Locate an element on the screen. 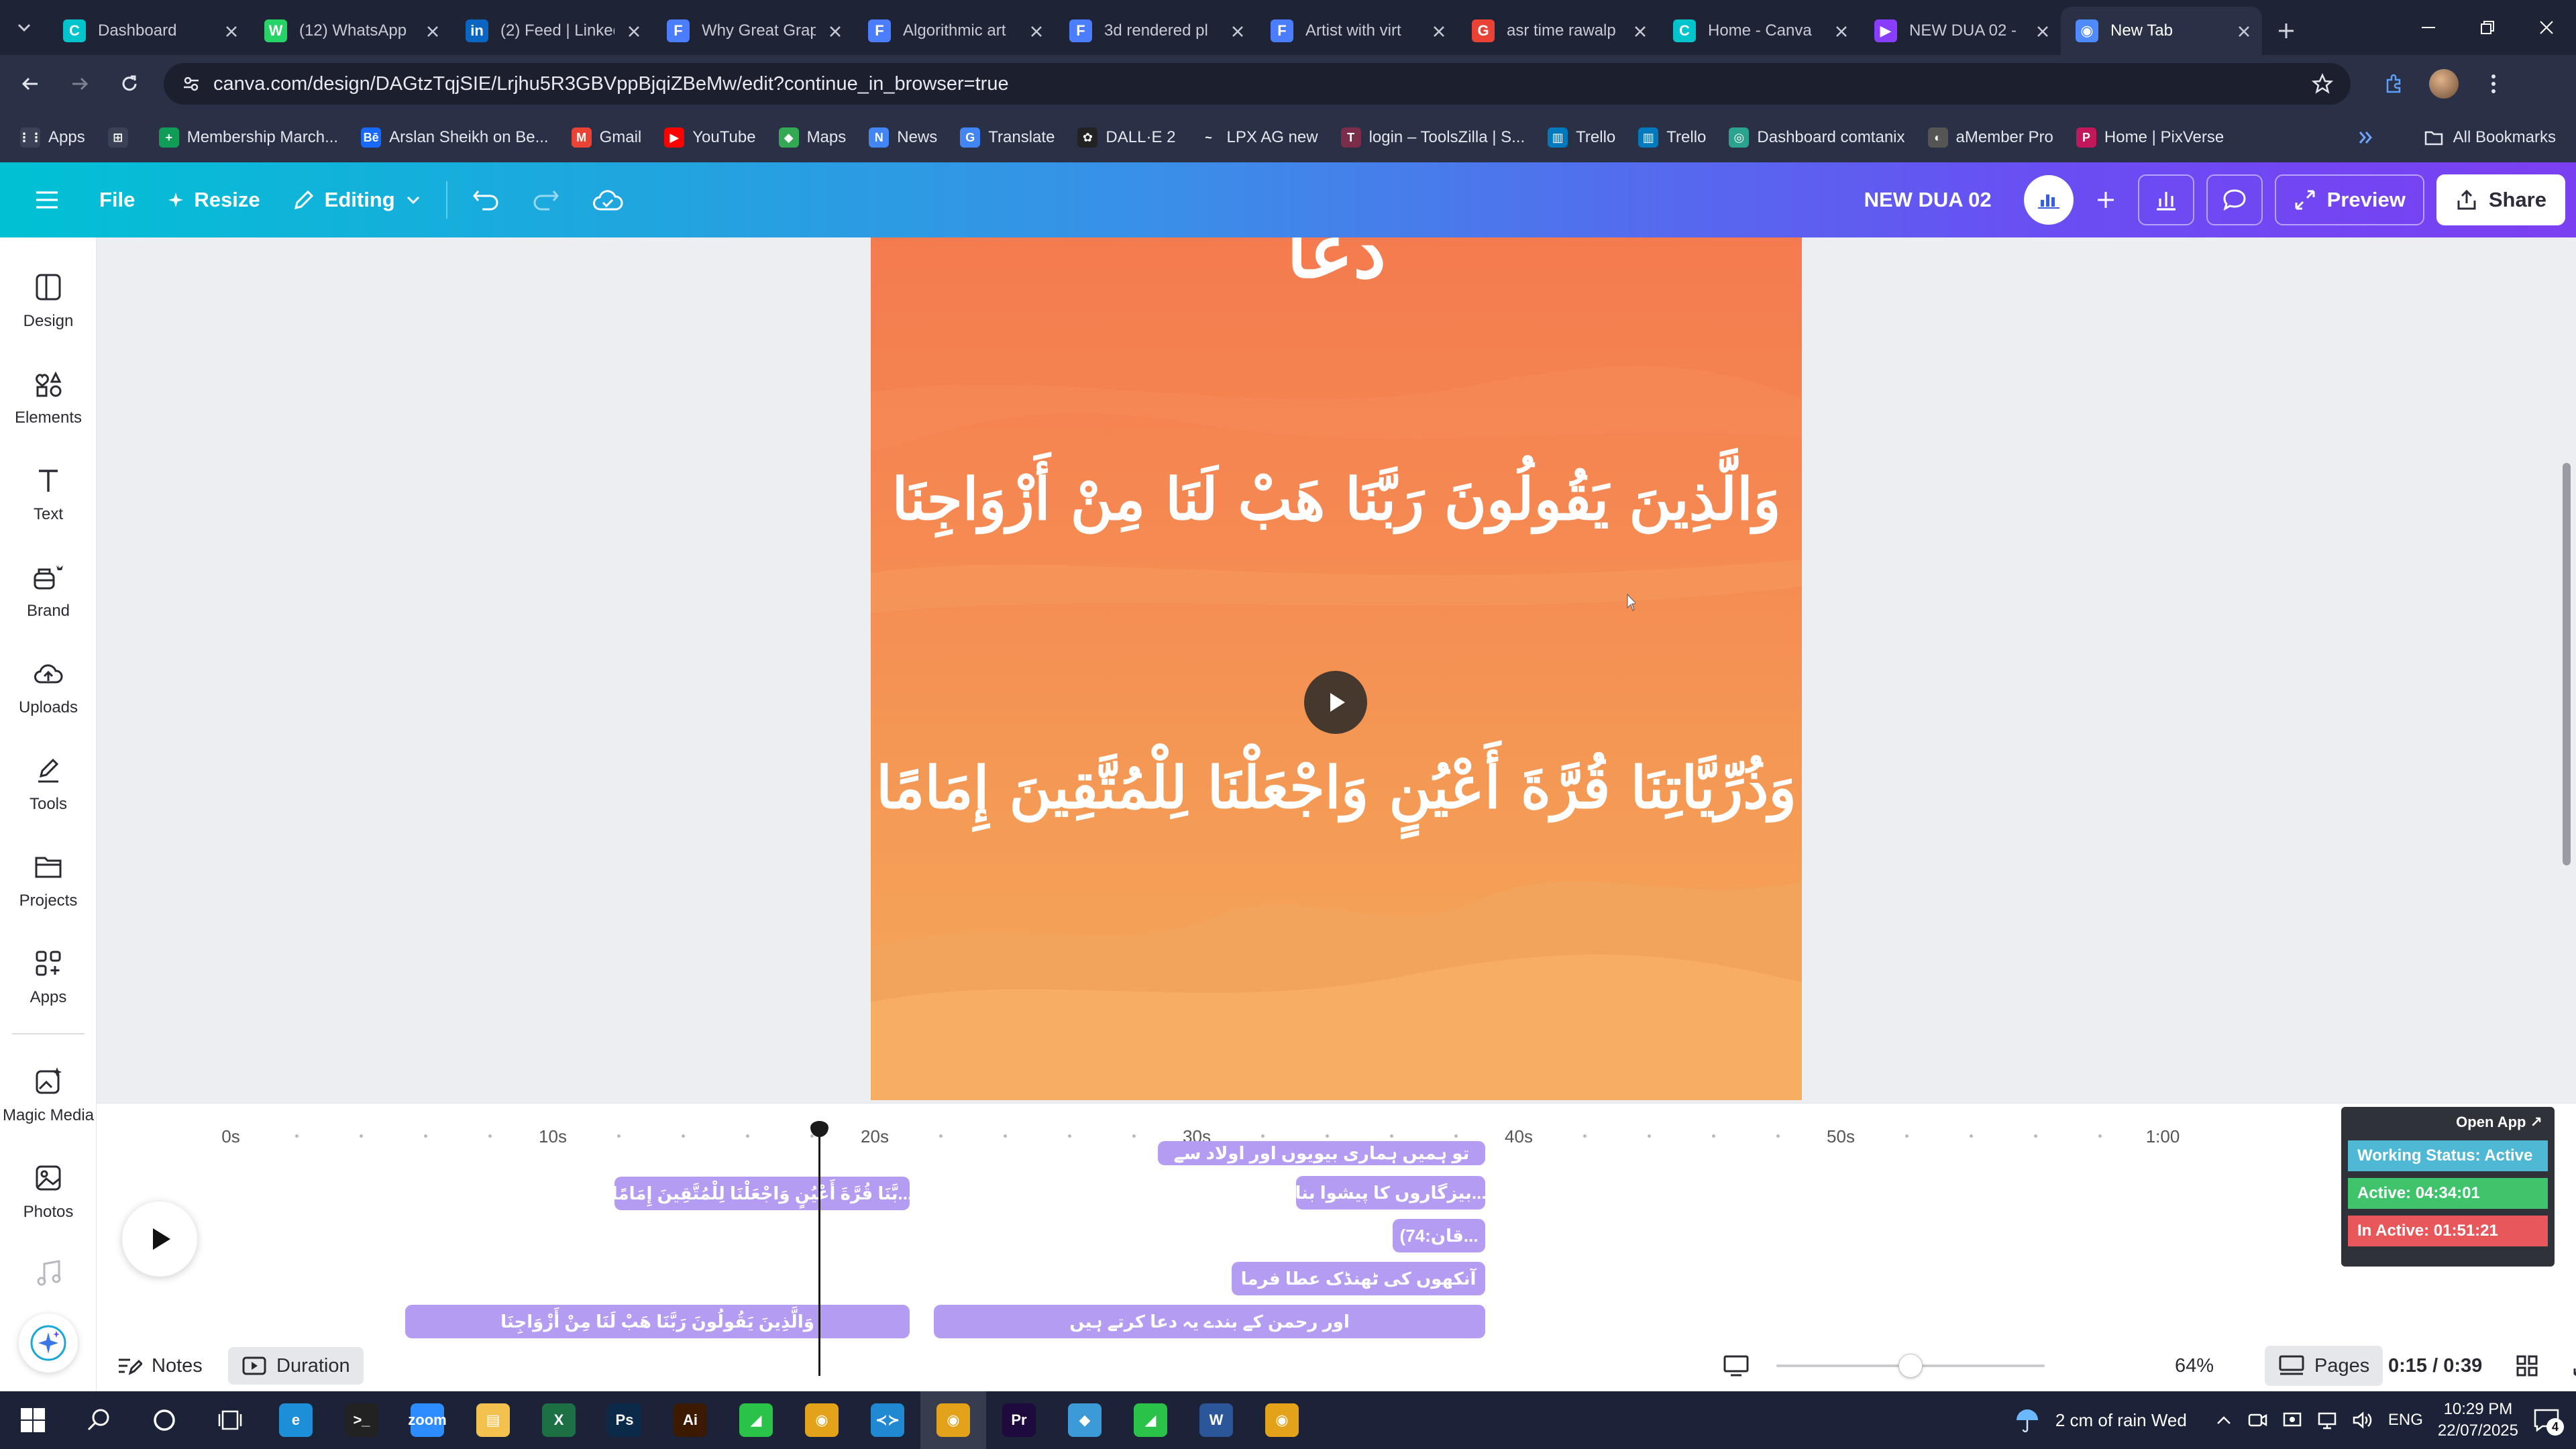 The height and width of the screenshot is (1449, 2576). sidebar-item-apps: Apps is located at coordinates (48, 977).